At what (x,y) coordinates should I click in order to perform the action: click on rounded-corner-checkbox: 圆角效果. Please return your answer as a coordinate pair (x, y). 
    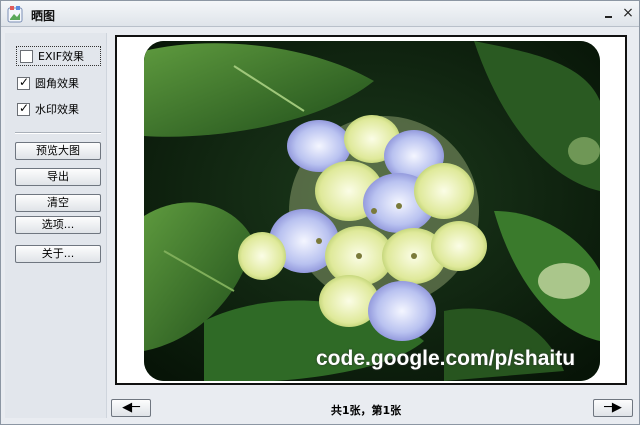
    Looking at the image, I should click on (48, 83).